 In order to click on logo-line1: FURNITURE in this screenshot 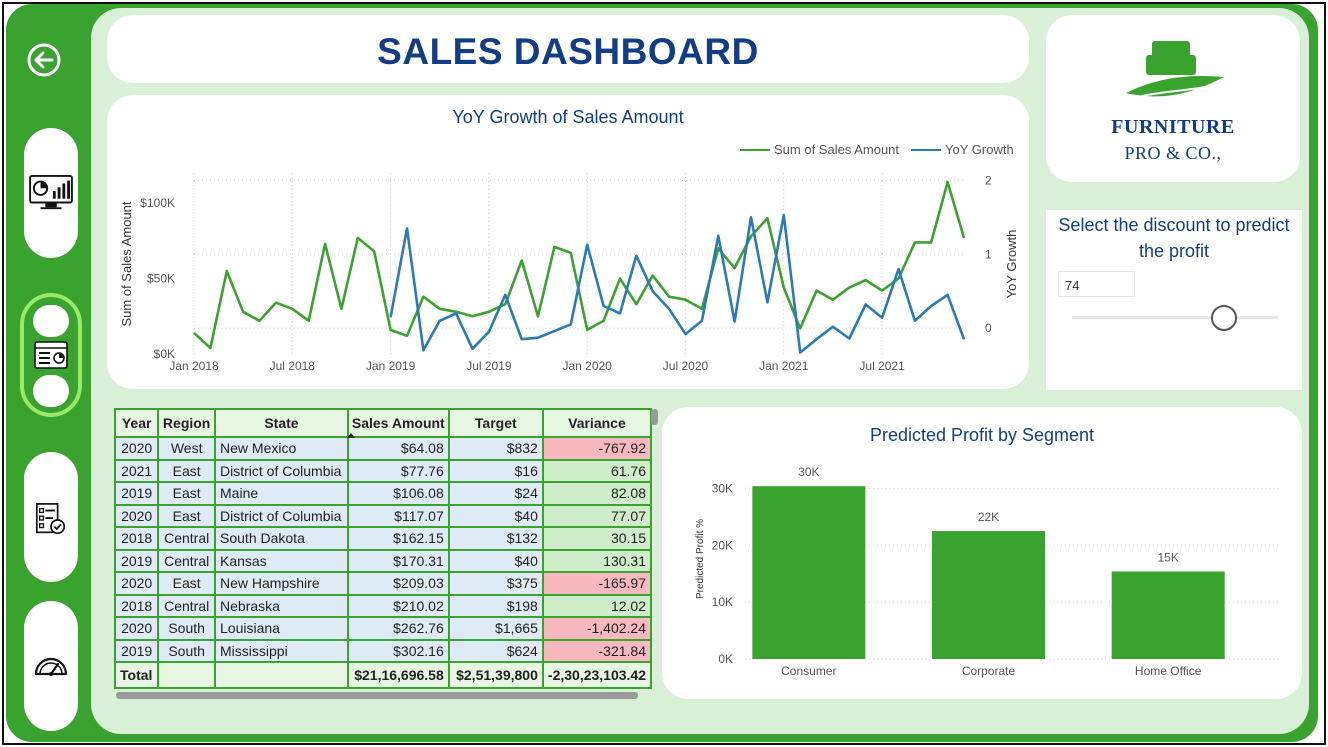, I will do `click(1173, 127)`.